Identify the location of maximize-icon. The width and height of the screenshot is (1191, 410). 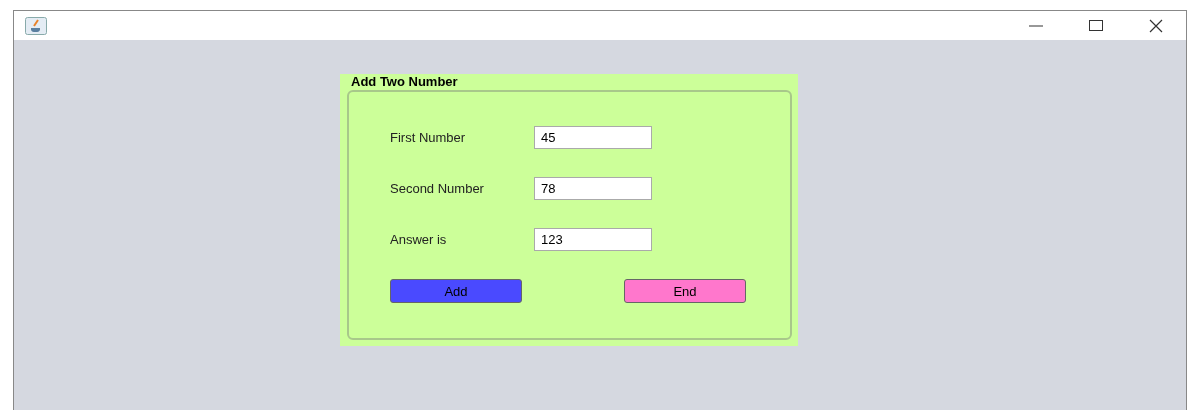
(1096, 25).